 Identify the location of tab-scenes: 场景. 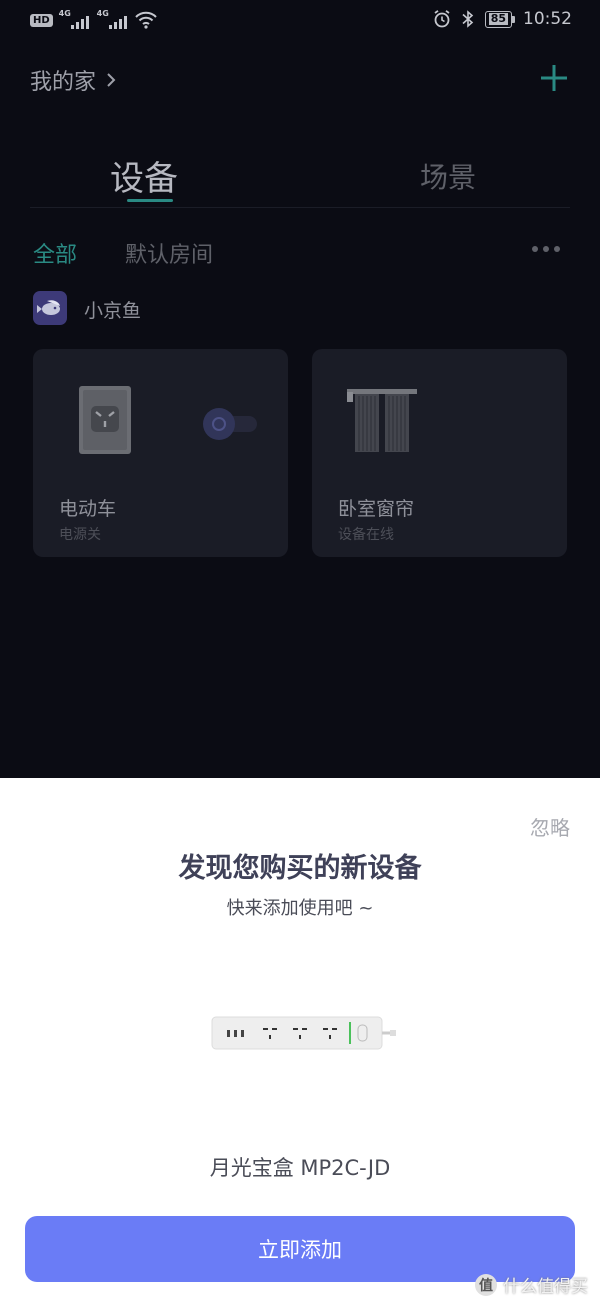
(448, 176).